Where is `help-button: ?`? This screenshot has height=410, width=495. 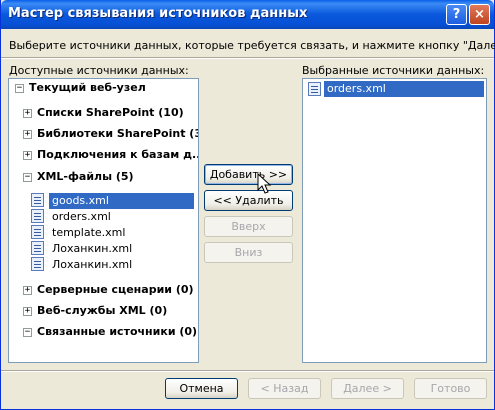 help-button: ? is located at coordinates (456, 14).